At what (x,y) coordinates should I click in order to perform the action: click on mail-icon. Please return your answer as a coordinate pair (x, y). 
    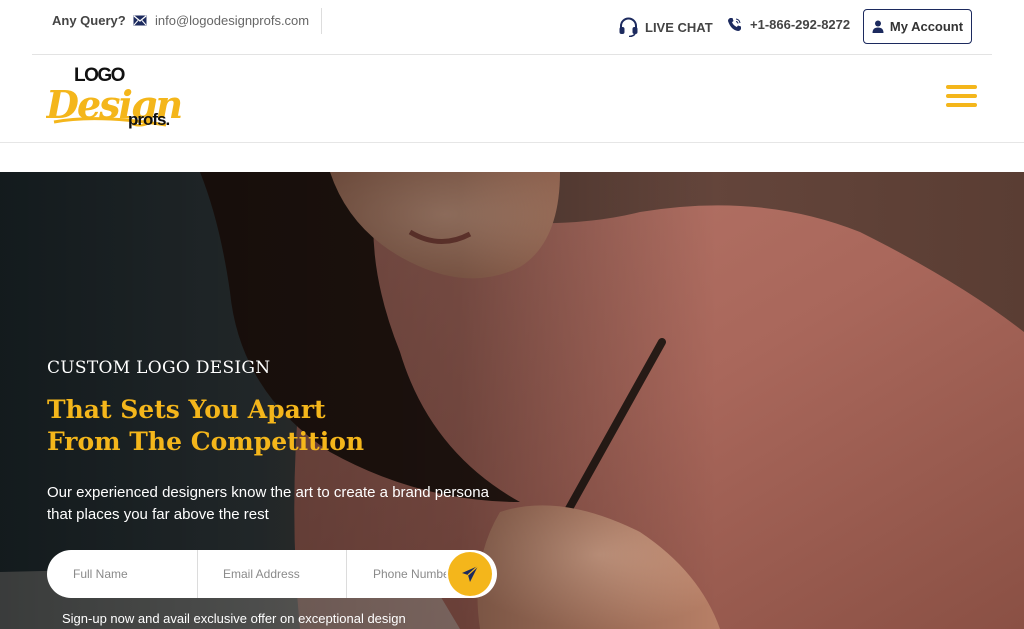
    Looking at the image, I should click on (140, 20).